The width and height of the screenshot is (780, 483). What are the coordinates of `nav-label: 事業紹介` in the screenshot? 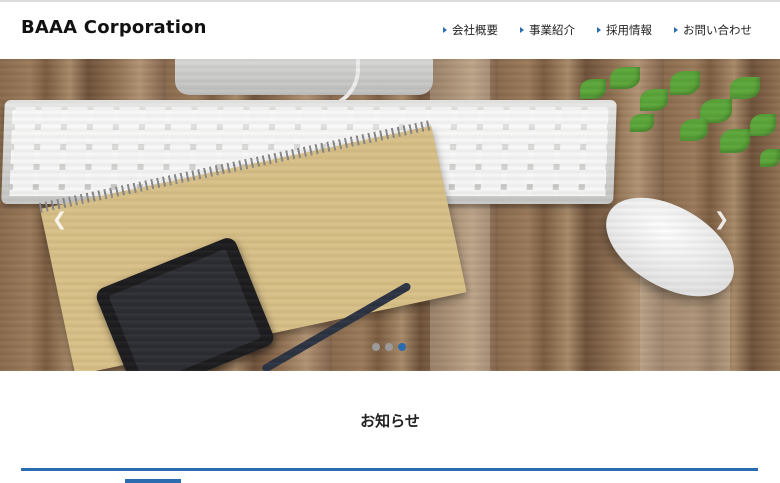 It's located at (552, 30).